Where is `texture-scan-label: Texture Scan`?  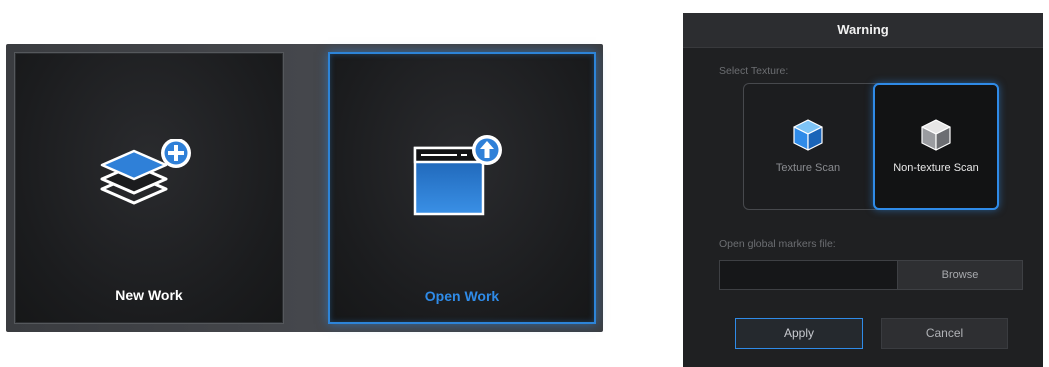
texture-scan-label: Texture Scan is located at coordinates (808, 168).